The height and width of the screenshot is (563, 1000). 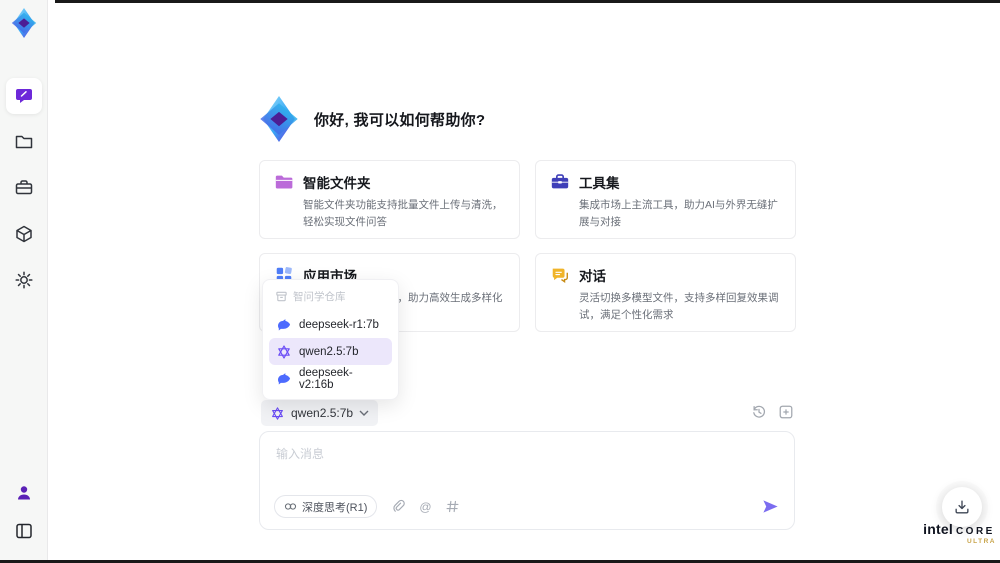 I want to click on model-selector-value: qwen2.5:7b, so click(x=322, y=413).